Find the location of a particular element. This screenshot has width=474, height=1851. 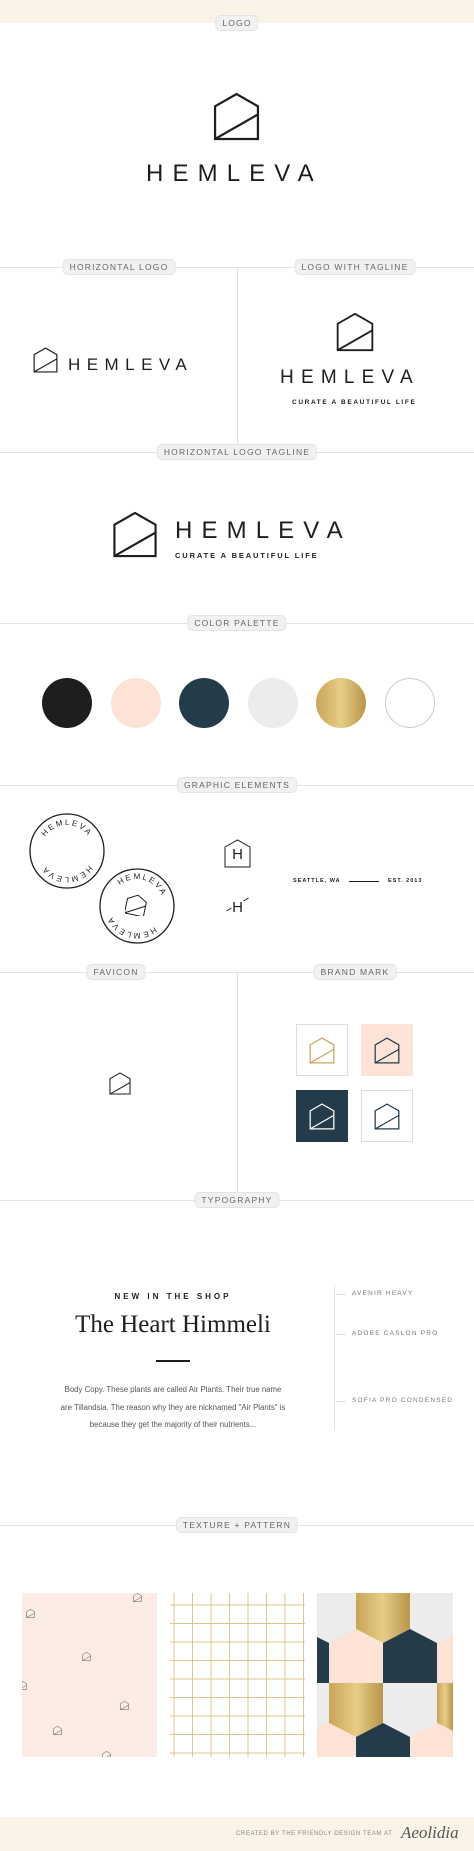

brand-mark-navy-on-white is located at coordinates (387, 1116).